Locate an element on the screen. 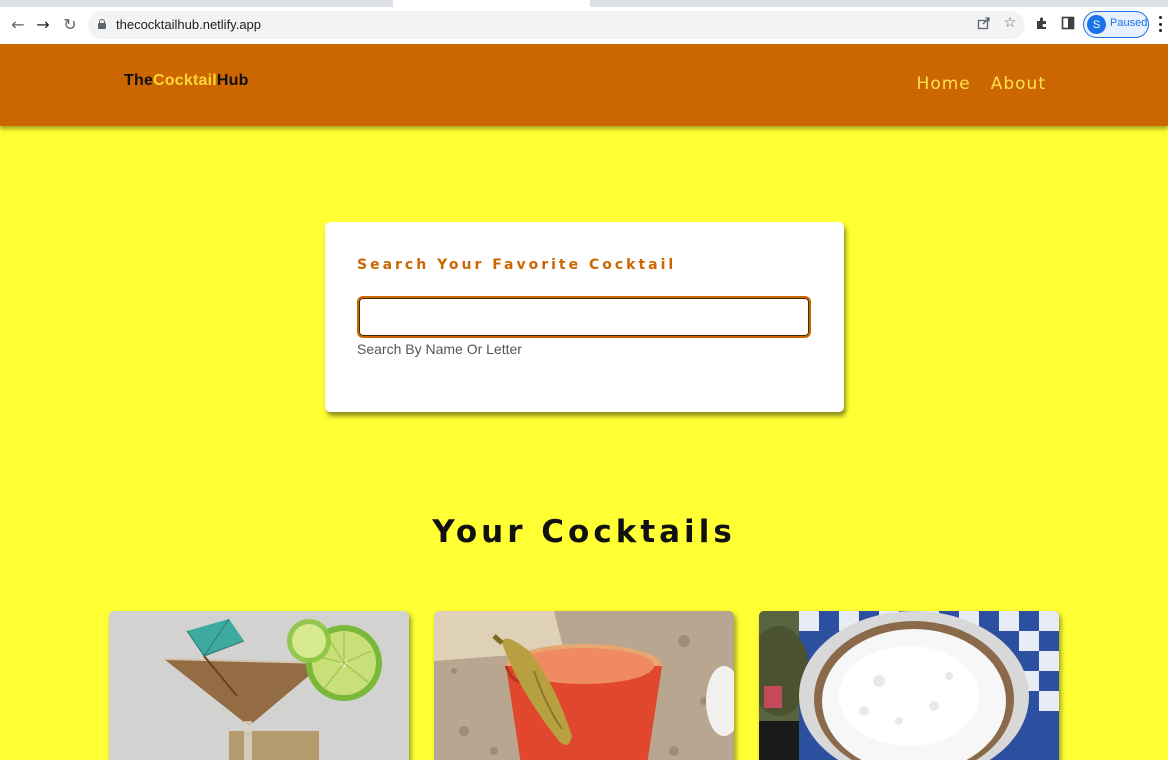 The height and width of the screenshot is (760, 1168). nav-links: Home About is located at coordinates (981, 84).